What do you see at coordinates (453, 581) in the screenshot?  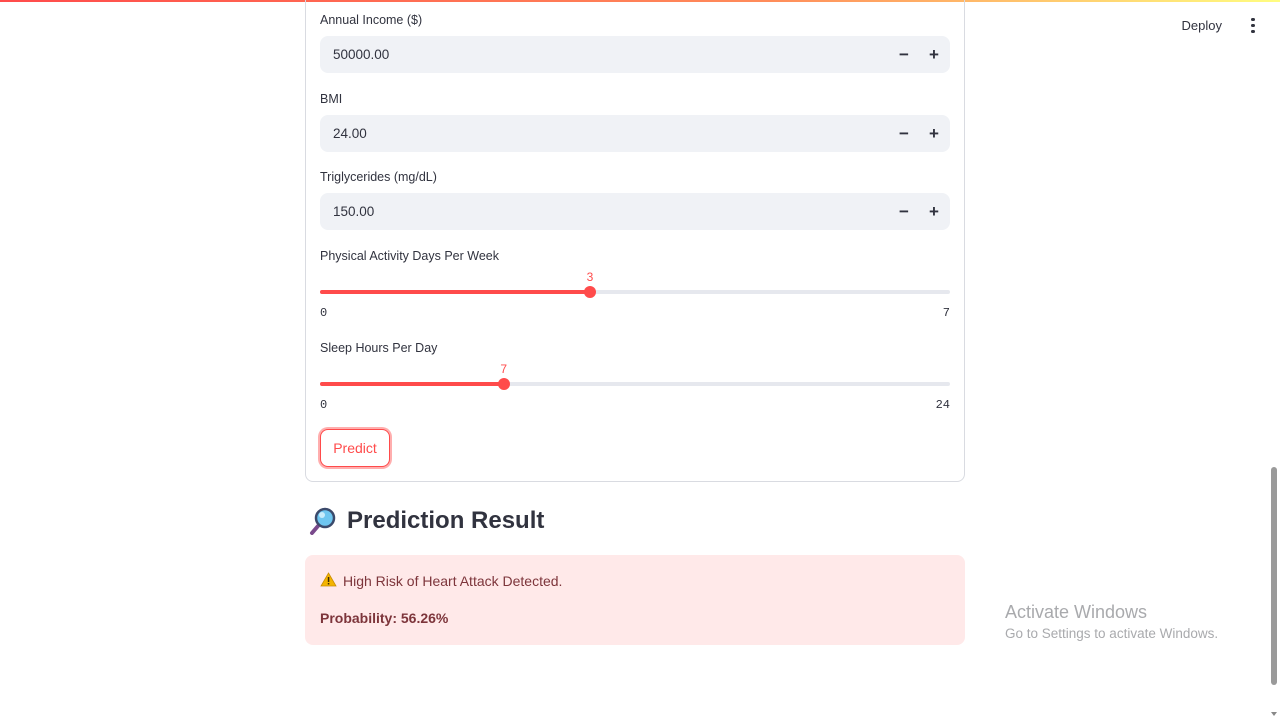 I see `alert-text: High Risk of Heart Attack Detected.` at bounding box center [453, 581].